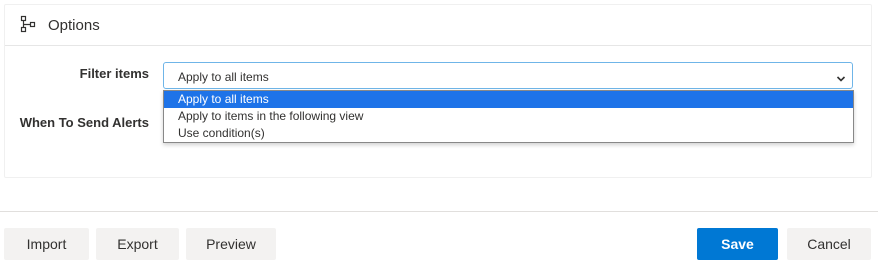  Describe the element at coordinates (74, 25) in the screenshot. I see `panel-title: Options` at that location.